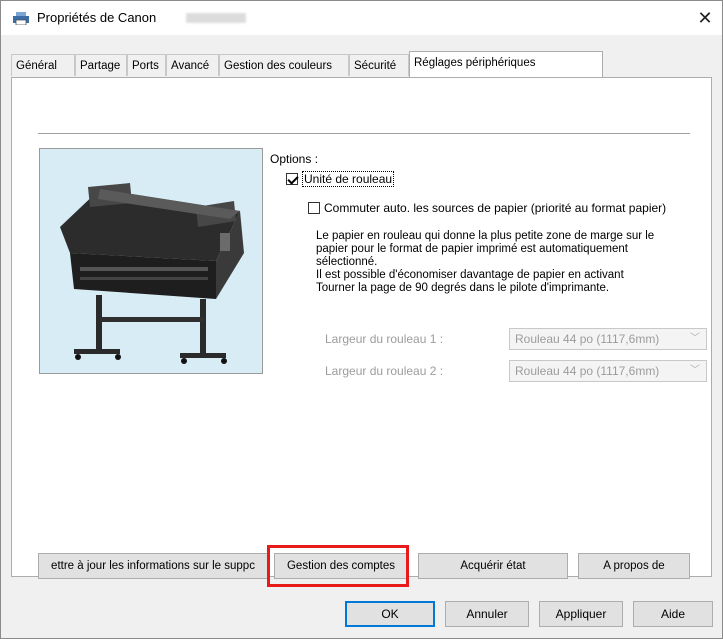 The image size is (723, 639). What do you see at coordinates (506, 64) in the screenshot?
I see `tab-device-settings: Réglages périphériques` at bounding box center [506, 64].